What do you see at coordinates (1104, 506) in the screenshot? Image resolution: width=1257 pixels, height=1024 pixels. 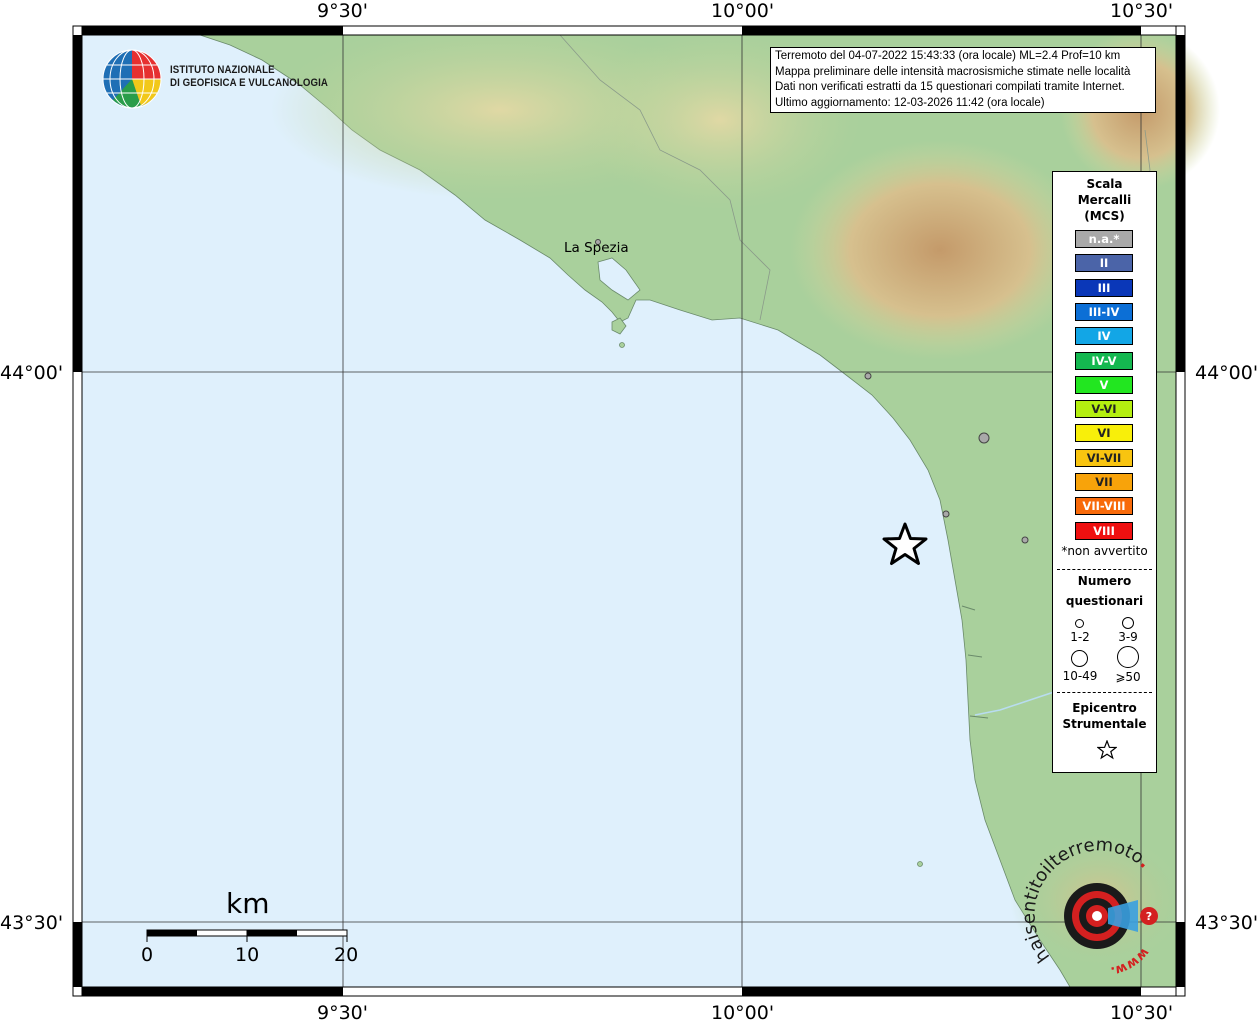 I see `intensity-swatch: VII-VIII` at bounding box center [1104, 506].